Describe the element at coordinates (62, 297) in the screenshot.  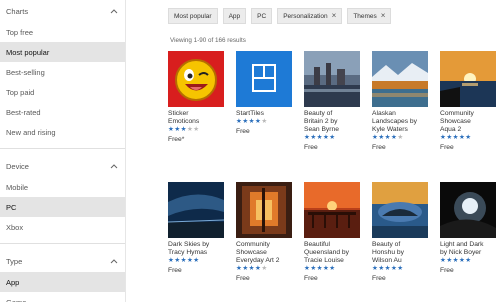
I see `sidebar-item-game: Game` at that location.